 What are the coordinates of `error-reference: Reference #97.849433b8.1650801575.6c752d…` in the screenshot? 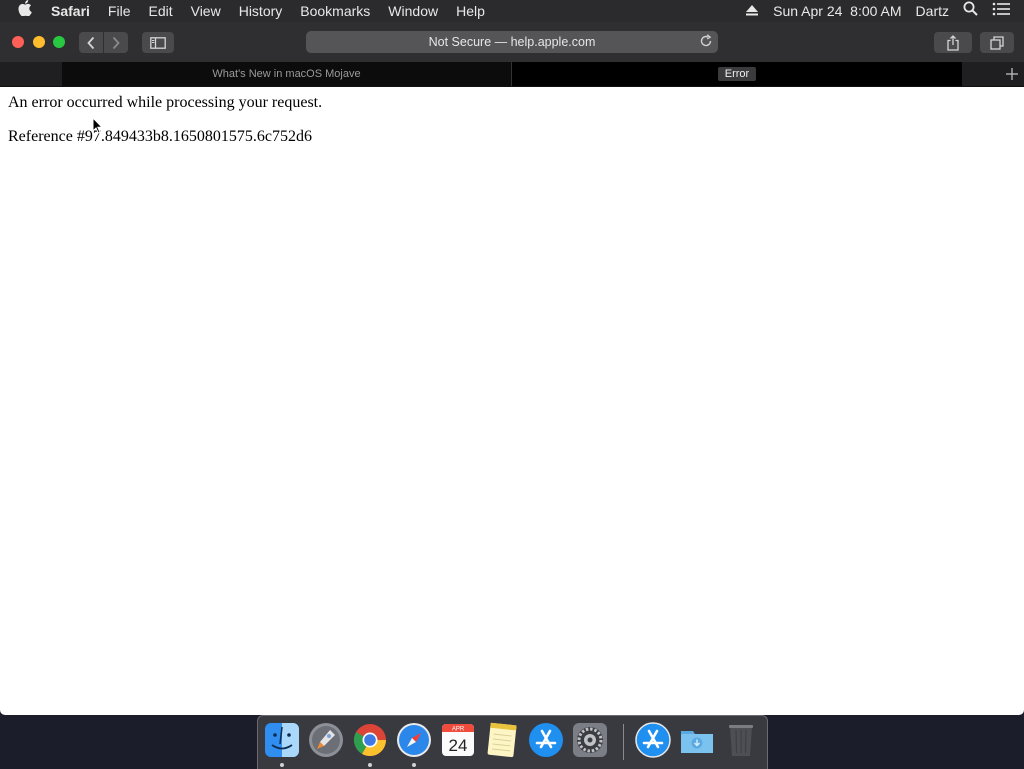 It's located at (160, 136).